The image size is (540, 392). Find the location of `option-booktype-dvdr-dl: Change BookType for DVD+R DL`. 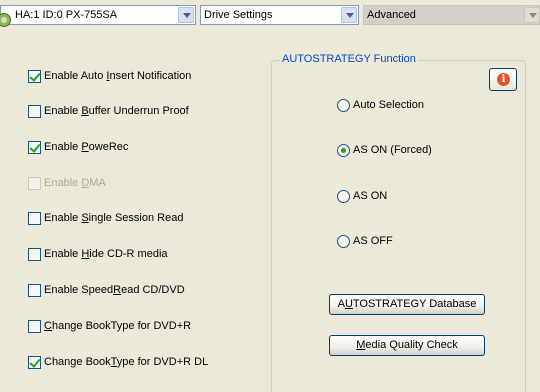

option-booktype-dvdr-dl: Change BookType for DVD+R DL is located at coordinates (118, 362).